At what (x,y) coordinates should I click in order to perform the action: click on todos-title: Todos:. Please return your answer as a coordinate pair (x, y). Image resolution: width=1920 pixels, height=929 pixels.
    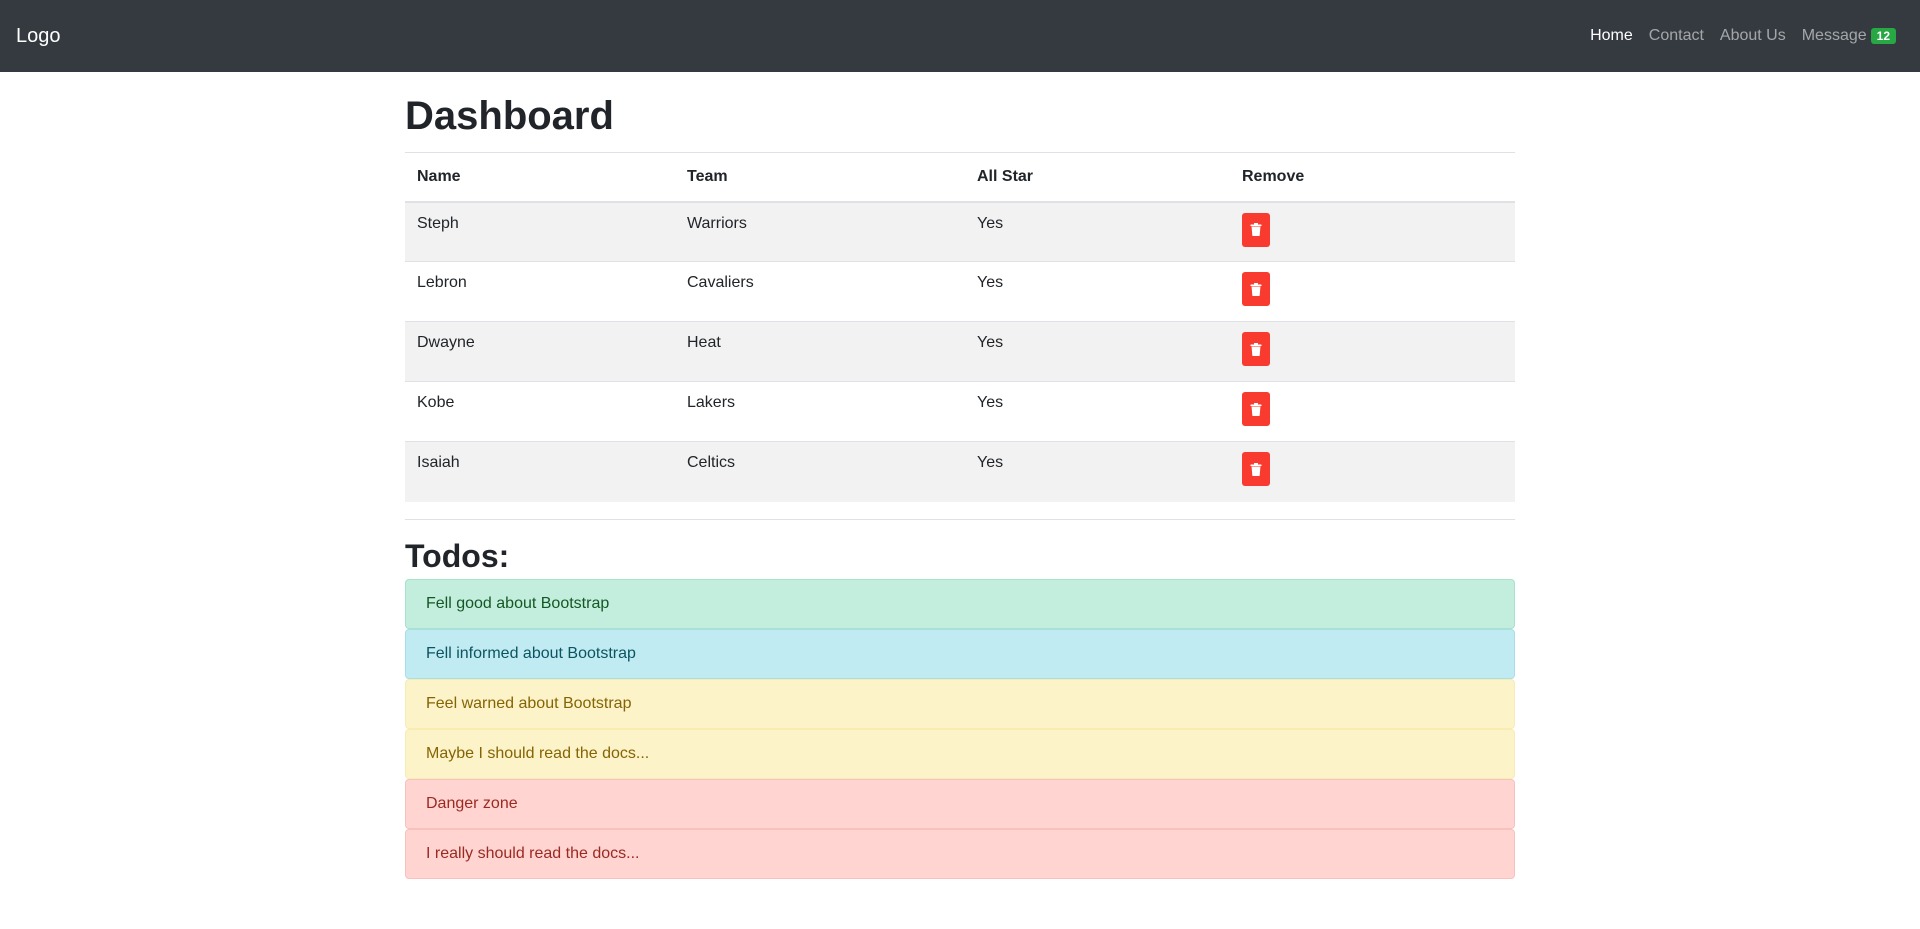
    Looking at the image, I should click on (457, 555).